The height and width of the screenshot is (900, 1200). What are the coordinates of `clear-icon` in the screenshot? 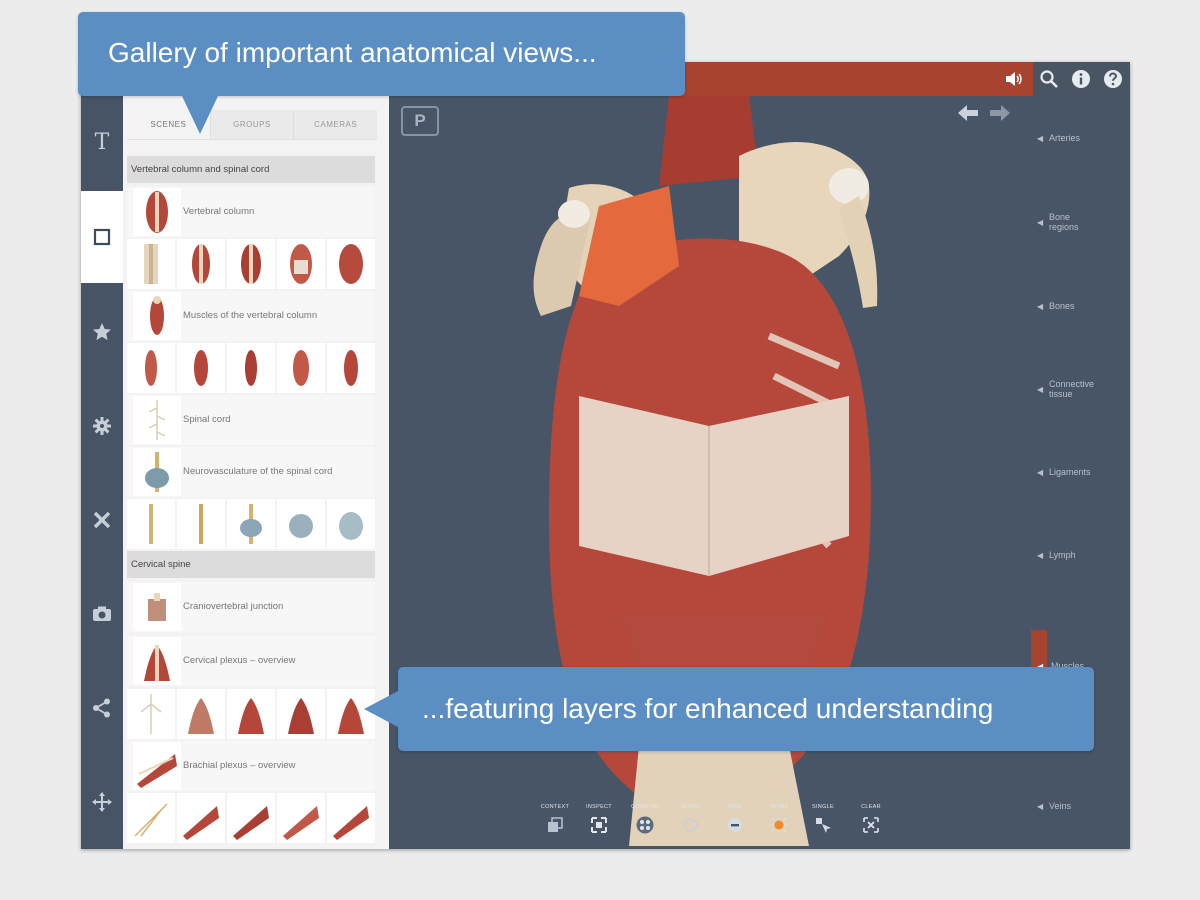 It's located at (871, 825).